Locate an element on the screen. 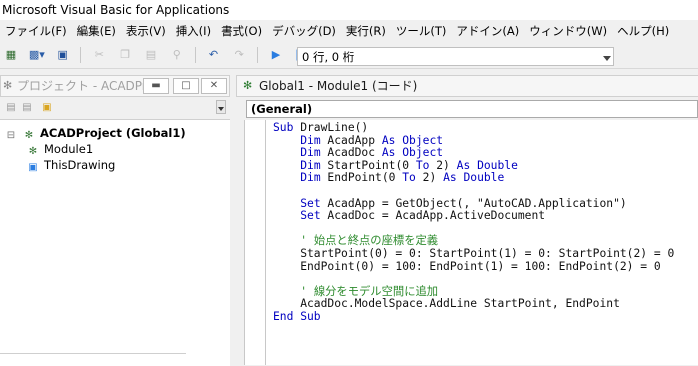 The width and height of the screenshot is (698, 366). maximize-button: □ is located at coordinates (186, 86).